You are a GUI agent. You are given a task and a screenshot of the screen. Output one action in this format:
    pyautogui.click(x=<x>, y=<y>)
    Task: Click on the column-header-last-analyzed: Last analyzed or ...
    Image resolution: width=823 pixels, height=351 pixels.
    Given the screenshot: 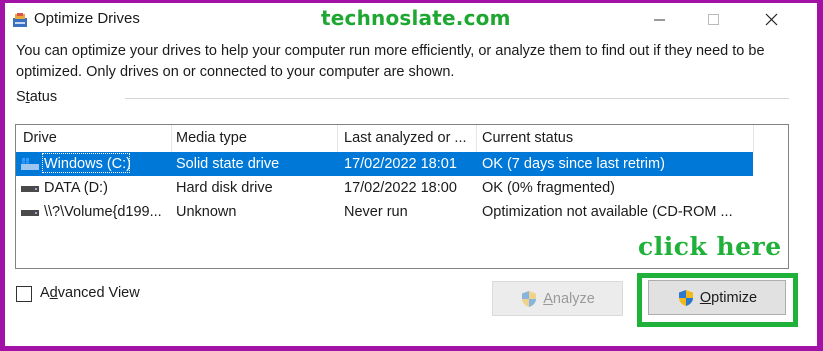 What is the action you would take?
    pyautogui.click(x=407, y=138)
    